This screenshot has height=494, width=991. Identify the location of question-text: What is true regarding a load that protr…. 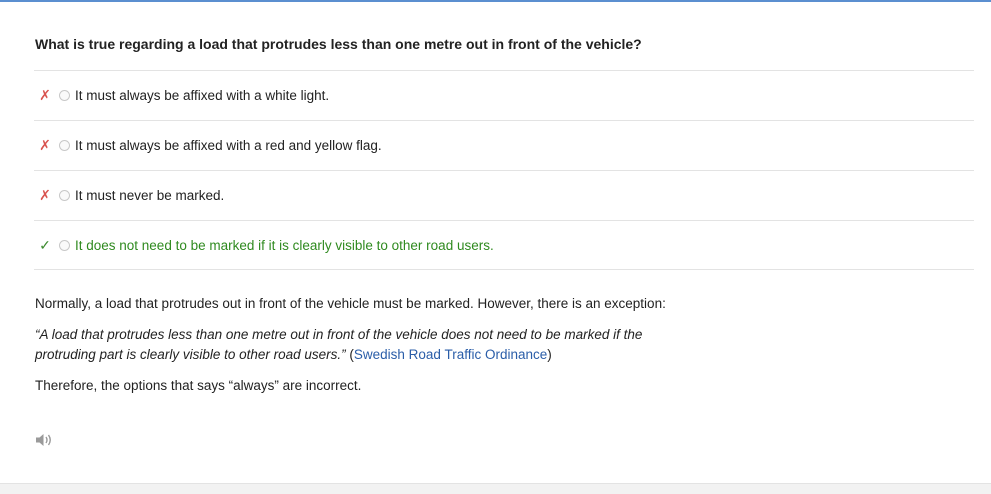
(338, 44).